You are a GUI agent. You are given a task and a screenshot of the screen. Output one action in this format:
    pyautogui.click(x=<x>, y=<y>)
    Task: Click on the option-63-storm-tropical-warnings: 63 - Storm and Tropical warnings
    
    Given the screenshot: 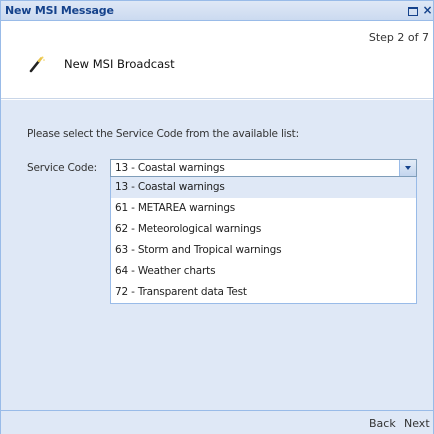 What is the action you would take?
    pyautogui.click(x=263, y=250)
    